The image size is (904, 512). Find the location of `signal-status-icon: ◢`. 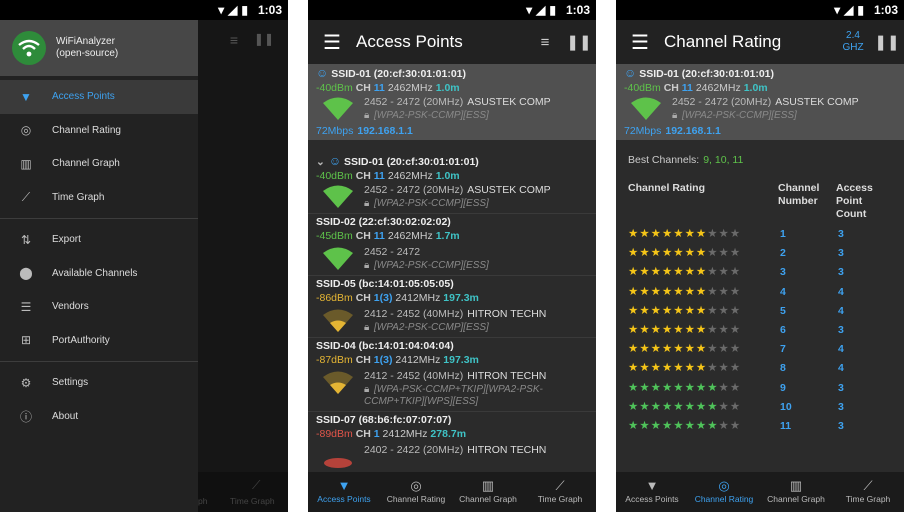

signal-status-icon: ◢ is located at coordinates (233, 10).